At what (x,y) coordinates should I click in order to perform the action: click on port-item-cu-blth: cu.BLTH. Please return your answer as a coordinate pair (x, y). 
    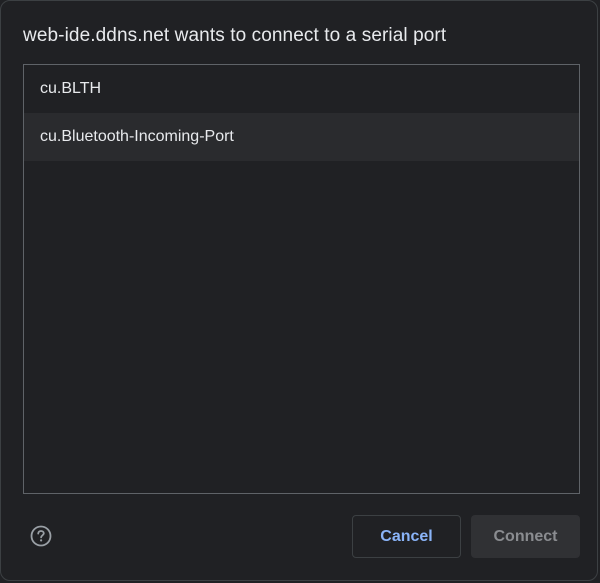
    Looking at the image, I should click on (301, 89).